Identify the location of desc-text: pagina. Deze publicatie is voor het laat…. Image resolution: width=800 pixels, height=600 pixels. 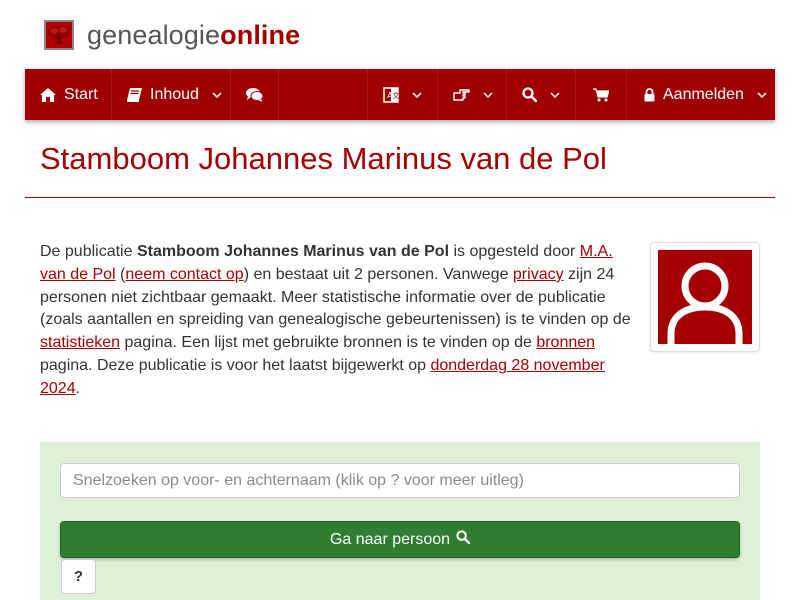
(235, 365).